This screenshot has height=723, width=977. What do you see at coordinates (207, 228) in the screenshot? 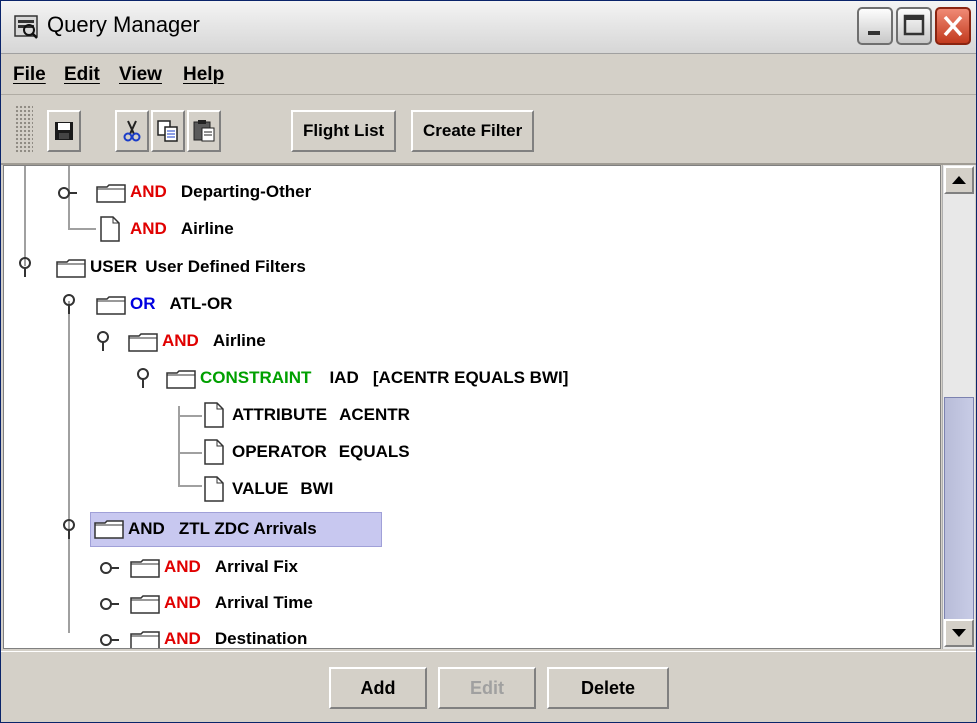
I see `node-name: Airline` at bounding box center [207, 228].